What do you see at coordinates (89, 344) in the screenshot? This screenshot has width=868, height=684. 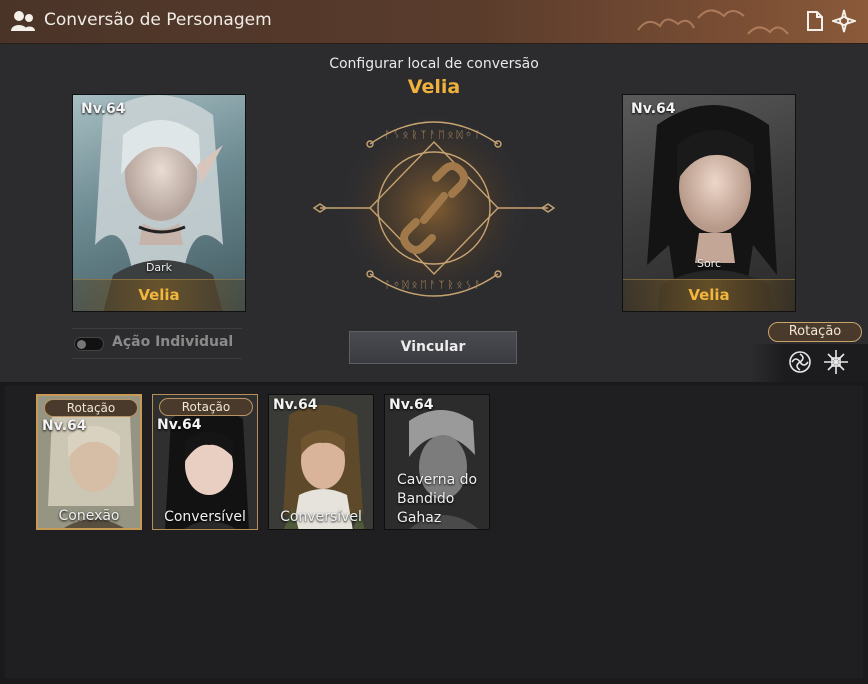 I see `individual-action-toggle` at bounding box center [89, 344].